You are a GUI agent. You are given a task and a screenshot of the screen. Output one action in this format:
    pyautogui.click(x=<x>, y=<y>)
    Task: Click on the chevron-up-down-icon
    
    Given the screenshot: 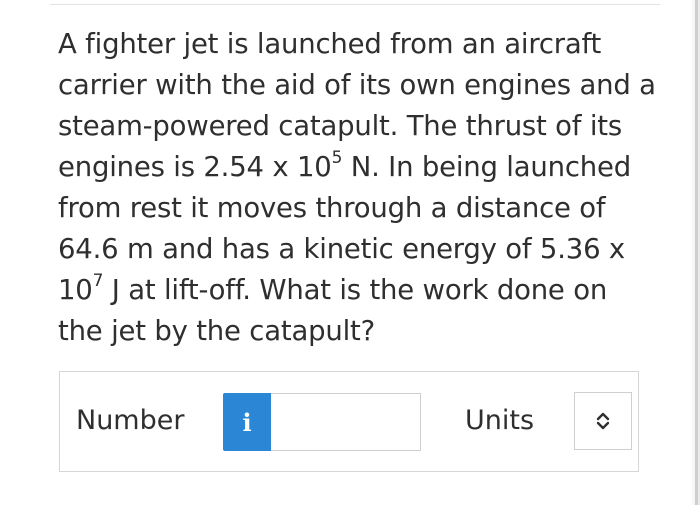 What is the action you would take?
    pyautogui.click(x=603, y=421)
    